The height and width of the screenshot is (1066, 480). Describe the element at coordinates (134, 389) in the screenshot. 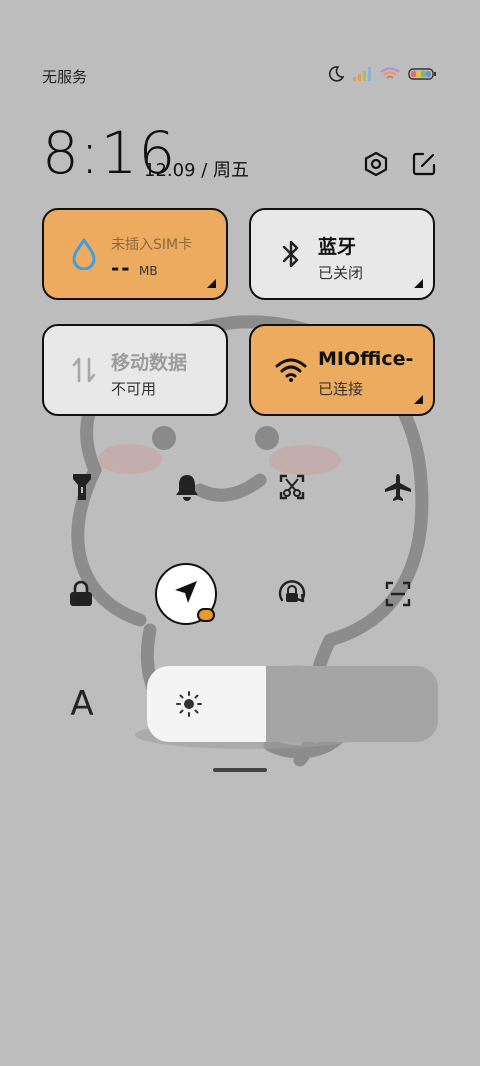

I see `mobile-data-status: 不可用` at that location.